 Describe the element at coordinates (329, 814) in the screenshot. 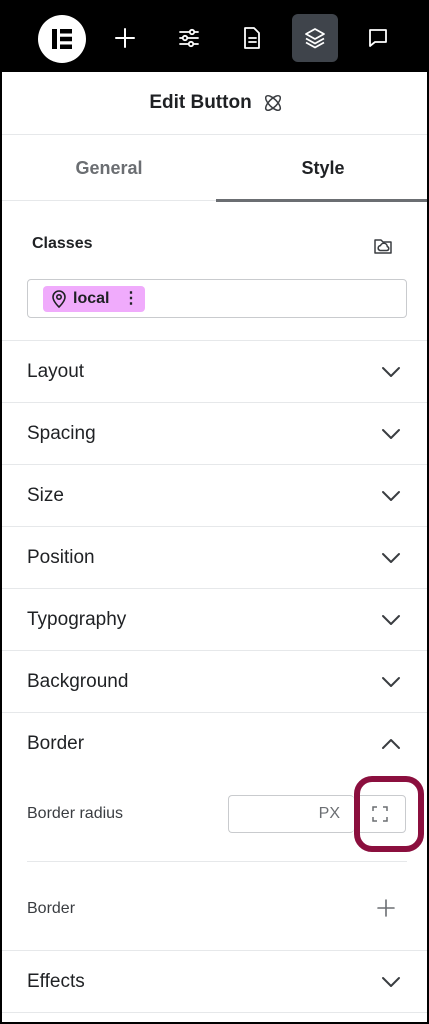

I see `border-radius-unit: PX` at that location.